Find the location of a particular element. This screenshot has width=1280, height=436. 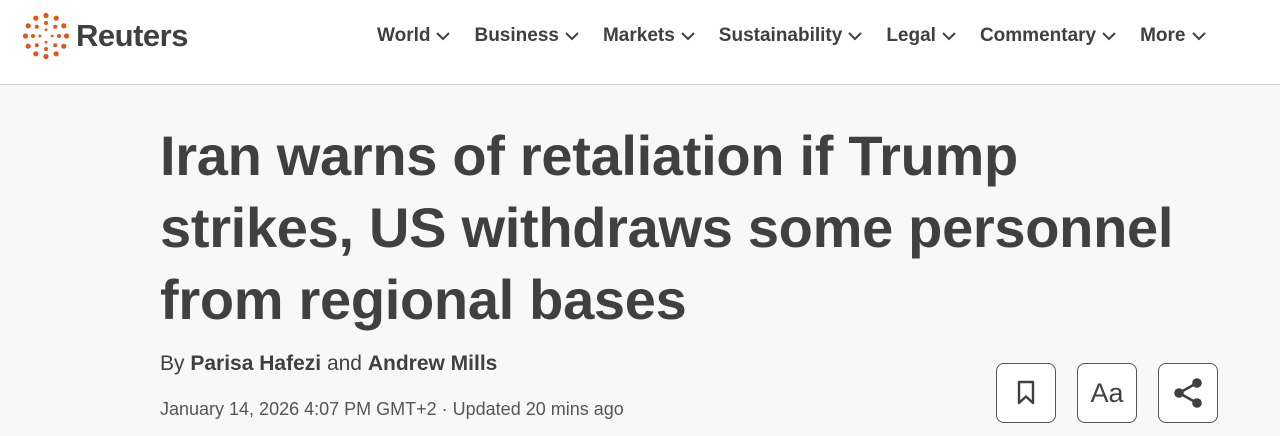

reuters-logo-icon is located at coordinates (46, 36).